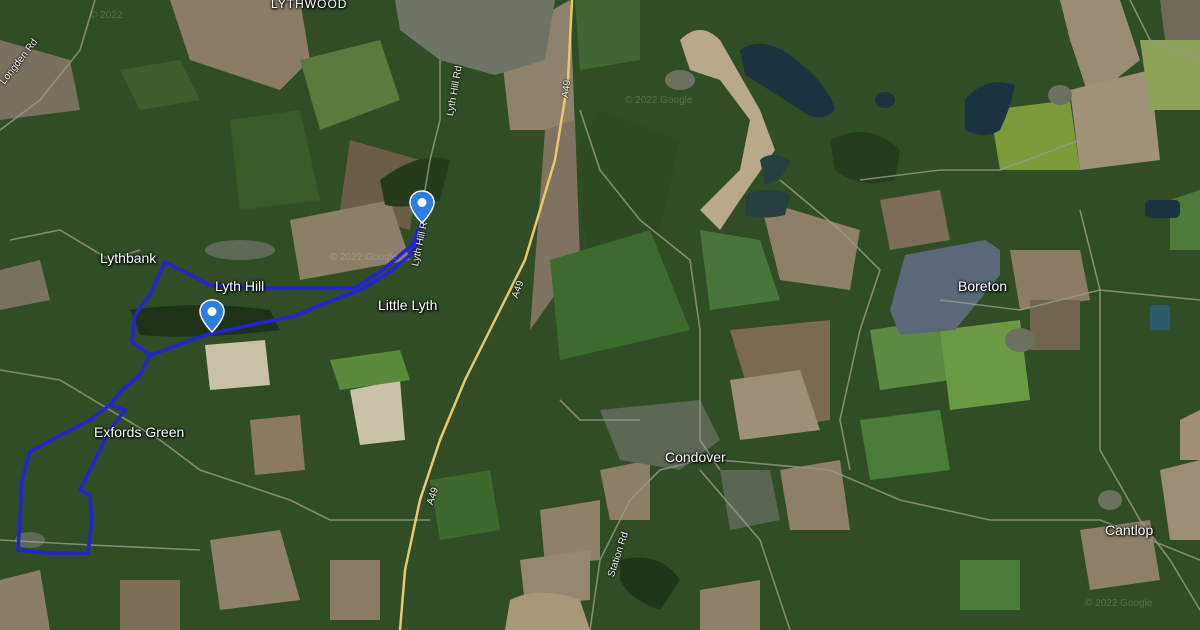 This screenshot has width=1200, height=630. Describe the element at coordinates (128, 258) in the screenshot. I see `place-label-lythbank: Lythbank` at that location.